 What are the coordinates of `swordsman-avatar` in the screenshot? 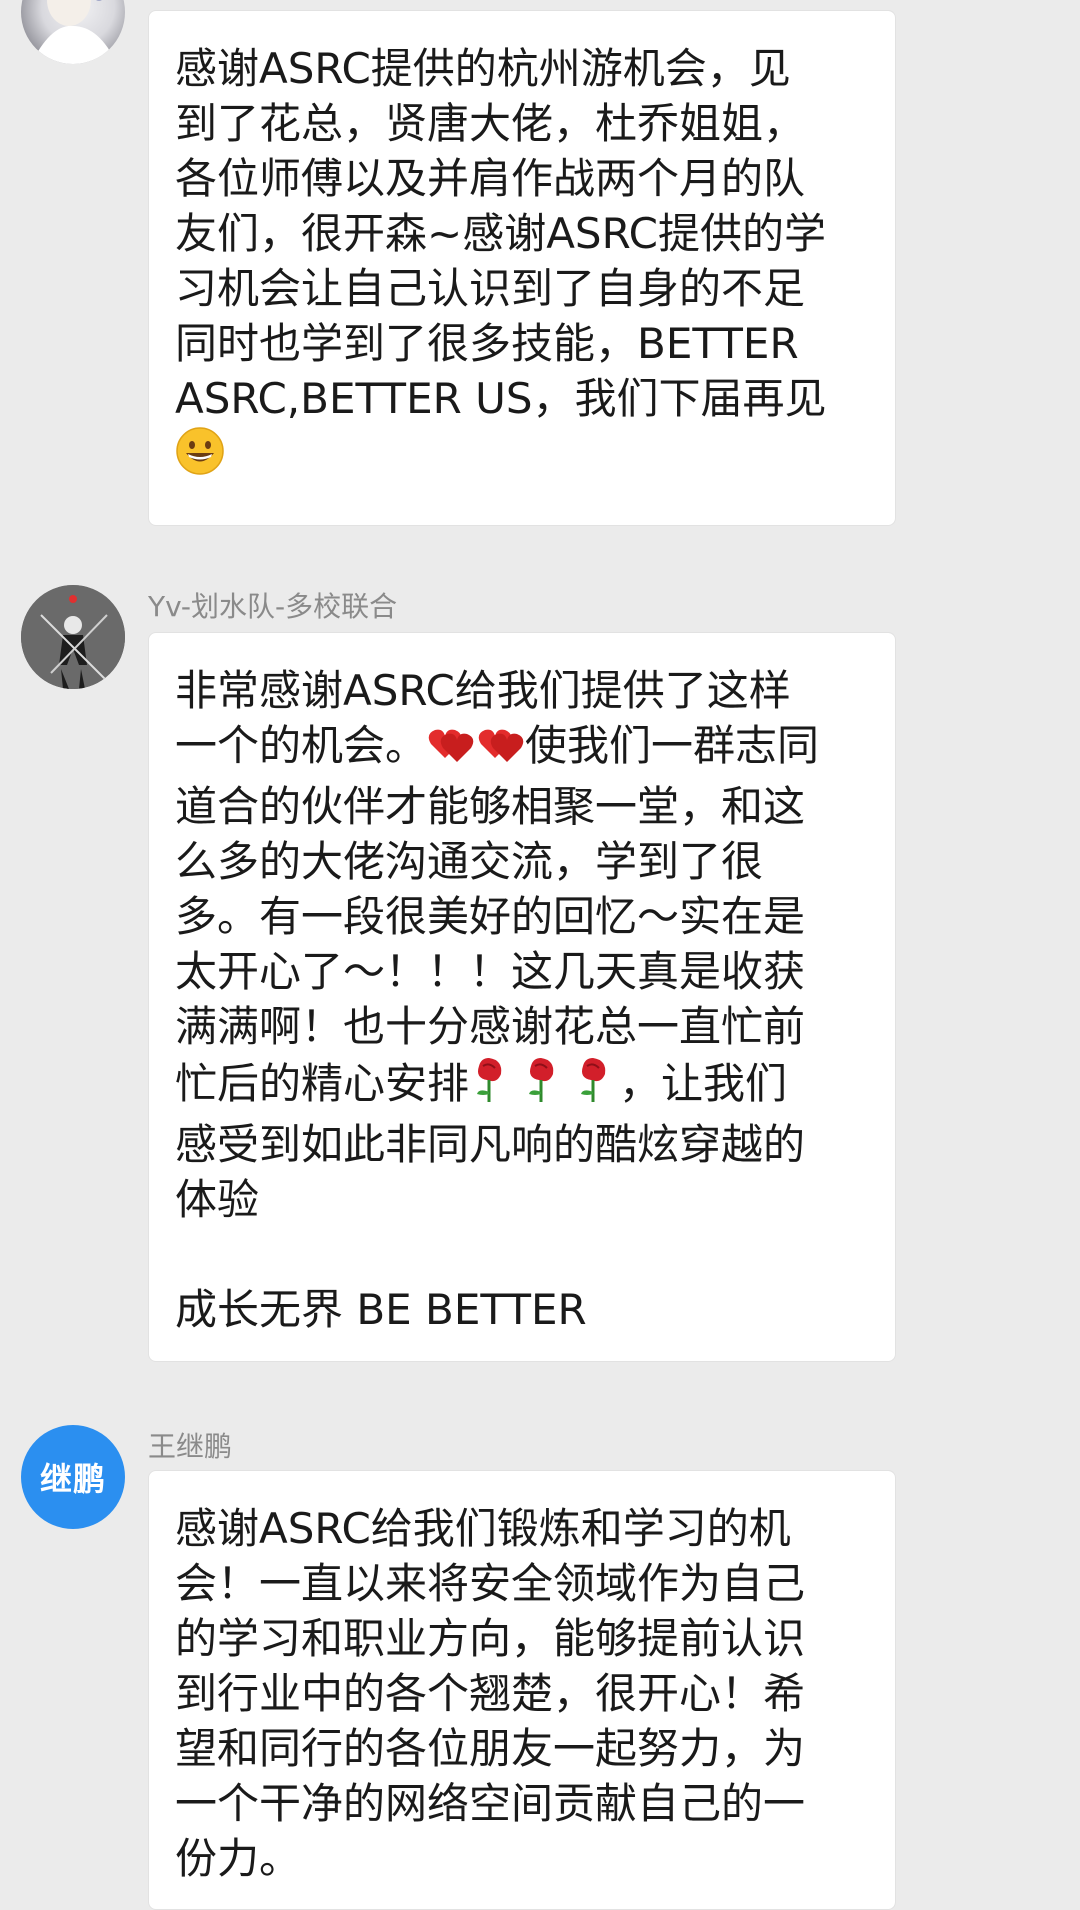 It's located at (73, 637).